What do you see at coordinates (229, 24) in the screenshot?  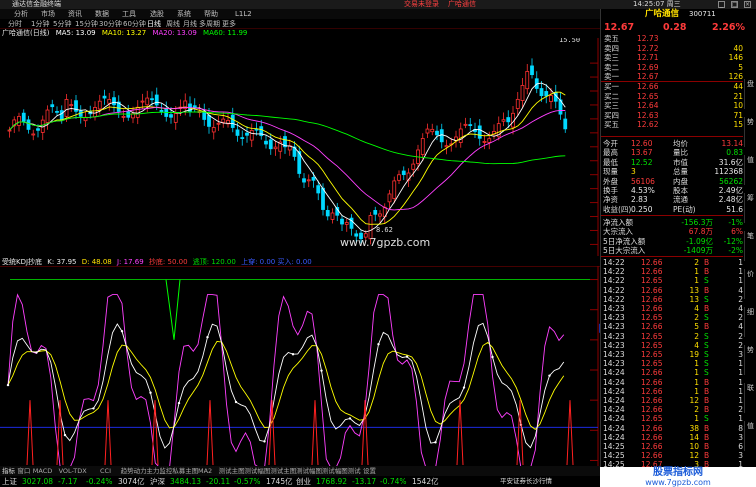 I see `period-tab: 更多` at bounding box center [229, 24].